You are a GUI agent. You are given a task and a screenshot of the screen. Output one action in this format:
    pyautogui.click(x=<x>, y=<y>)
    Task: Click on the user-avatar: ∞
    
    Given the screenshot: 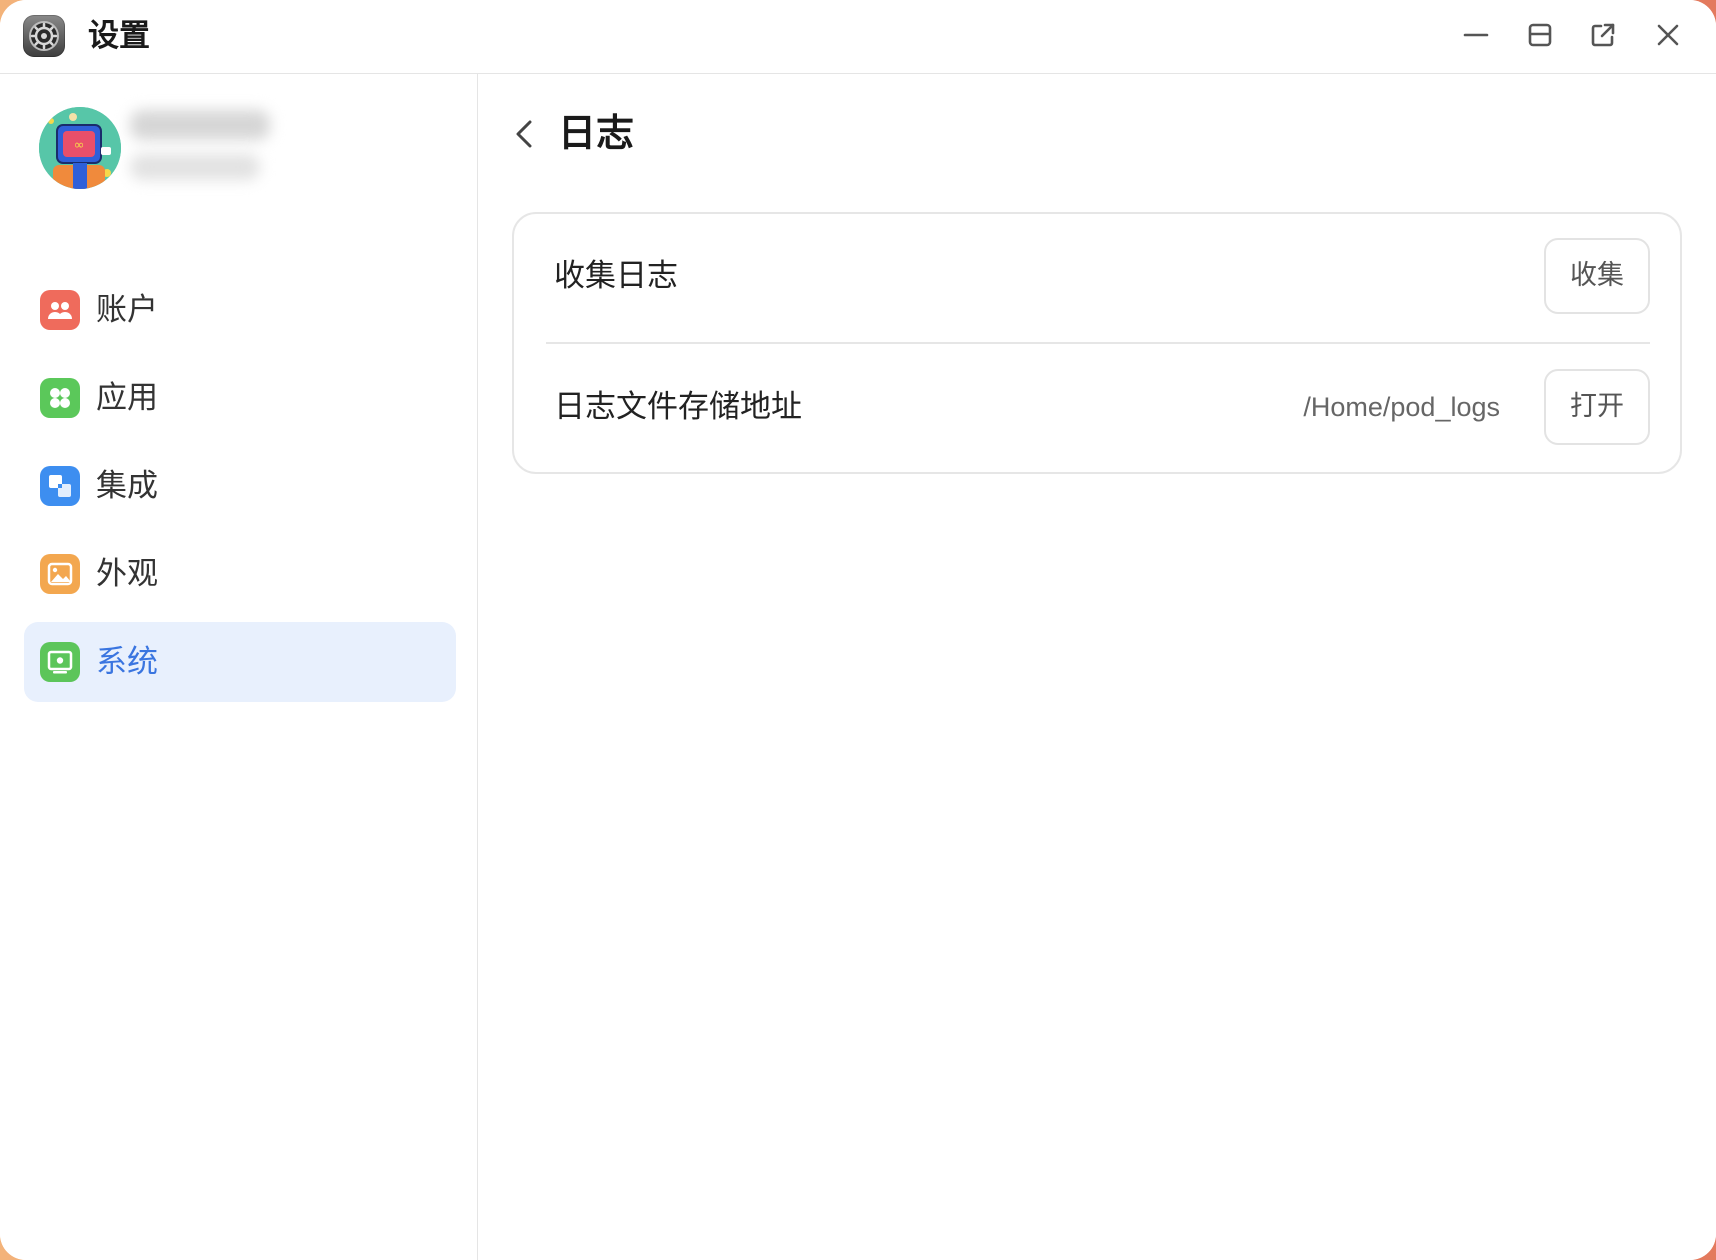 What is the action you would take?
    pyautogui.click(x=80, y=148)
    